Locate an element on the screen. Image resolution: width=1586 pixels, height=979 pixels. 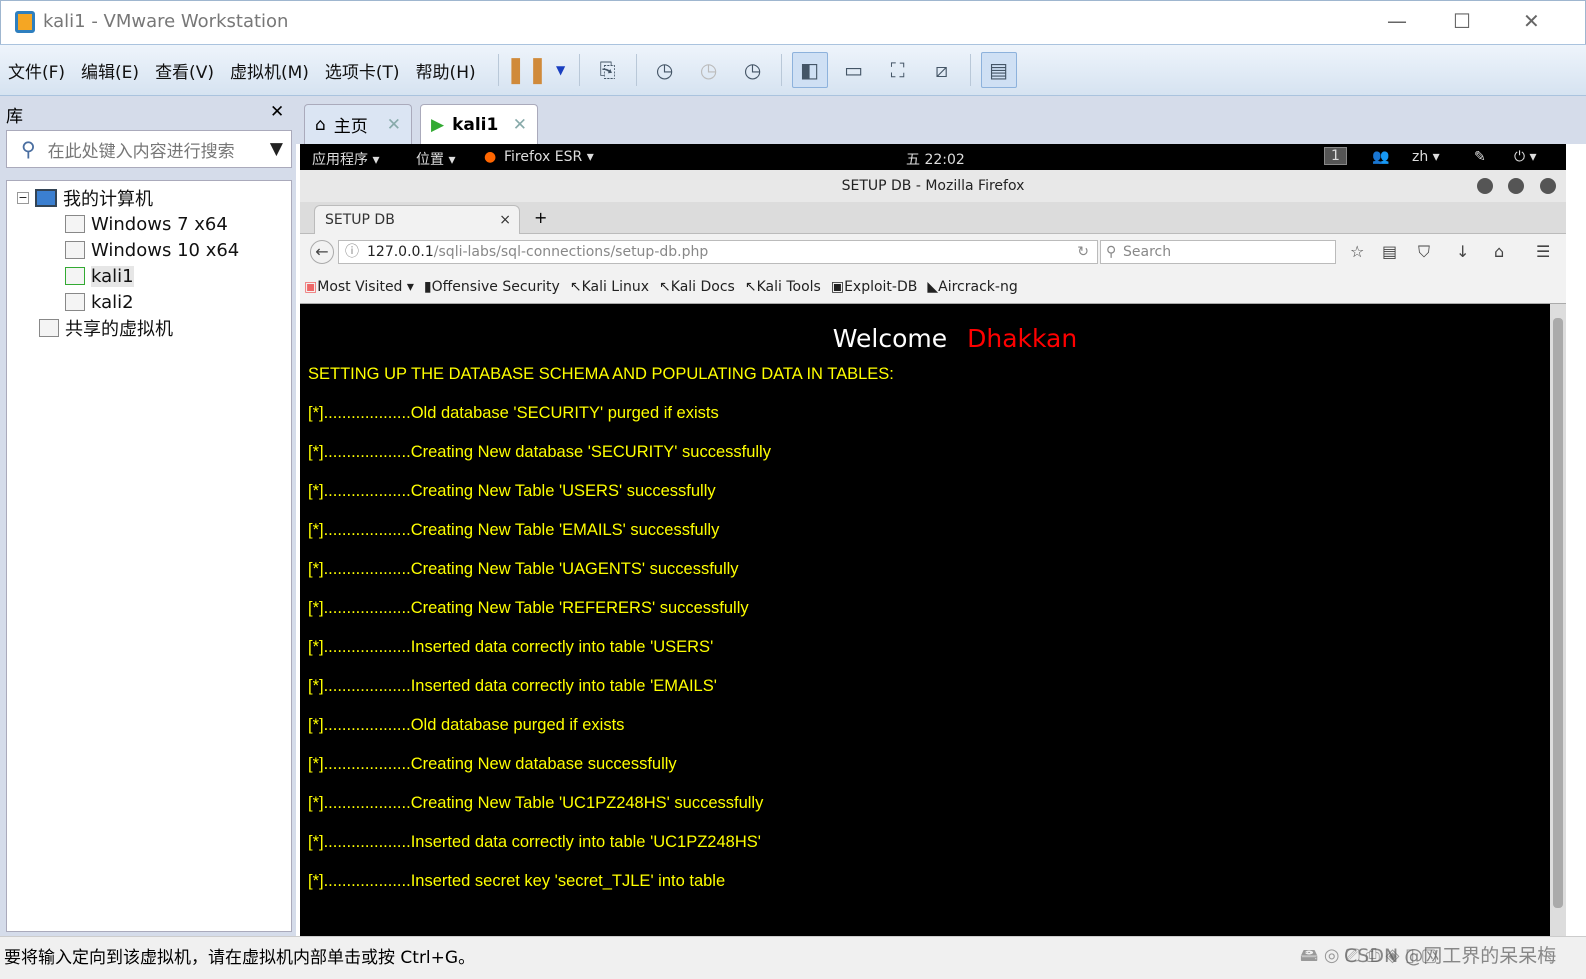
menu-edit: 编辑(E) is located at coordinates (110, 70).